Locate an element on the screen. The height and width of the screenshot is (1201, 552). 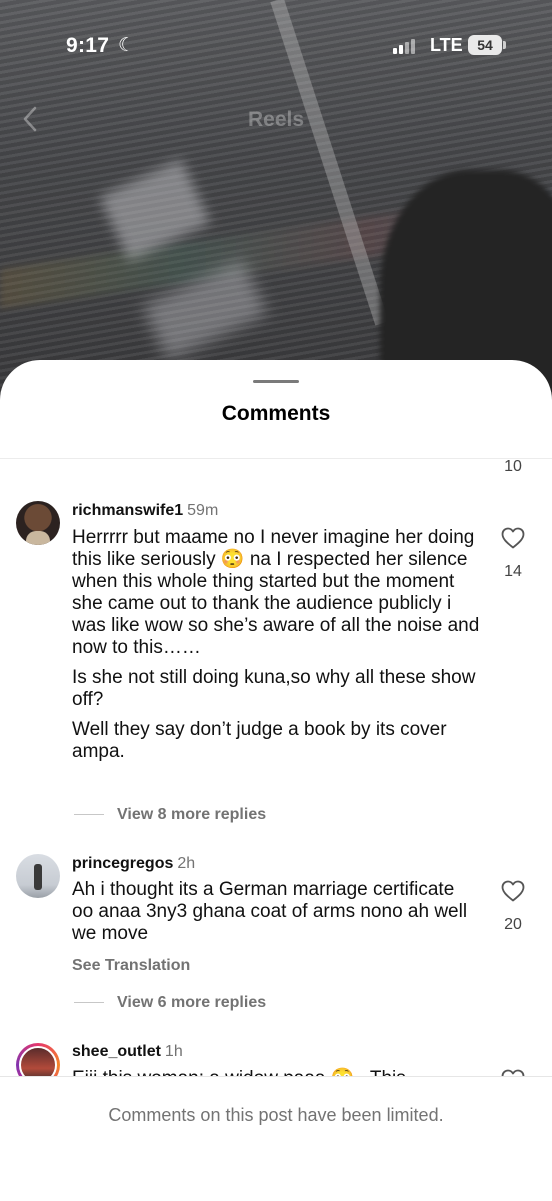
moon-icon: ☾ is located at coordinates (127, 45).